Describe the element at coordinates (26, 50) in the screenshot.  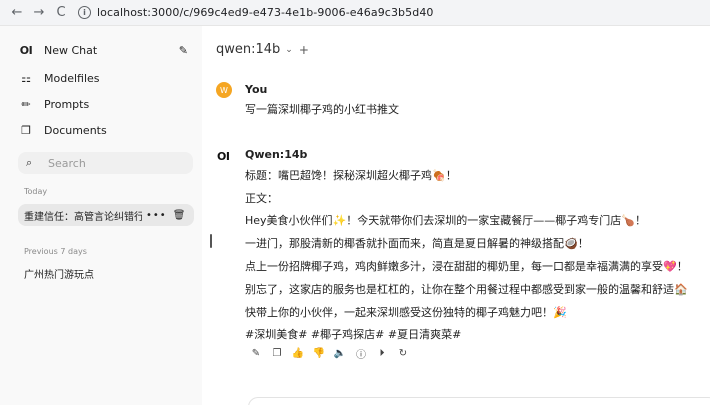
I see `logo-icon: OI` at that location.